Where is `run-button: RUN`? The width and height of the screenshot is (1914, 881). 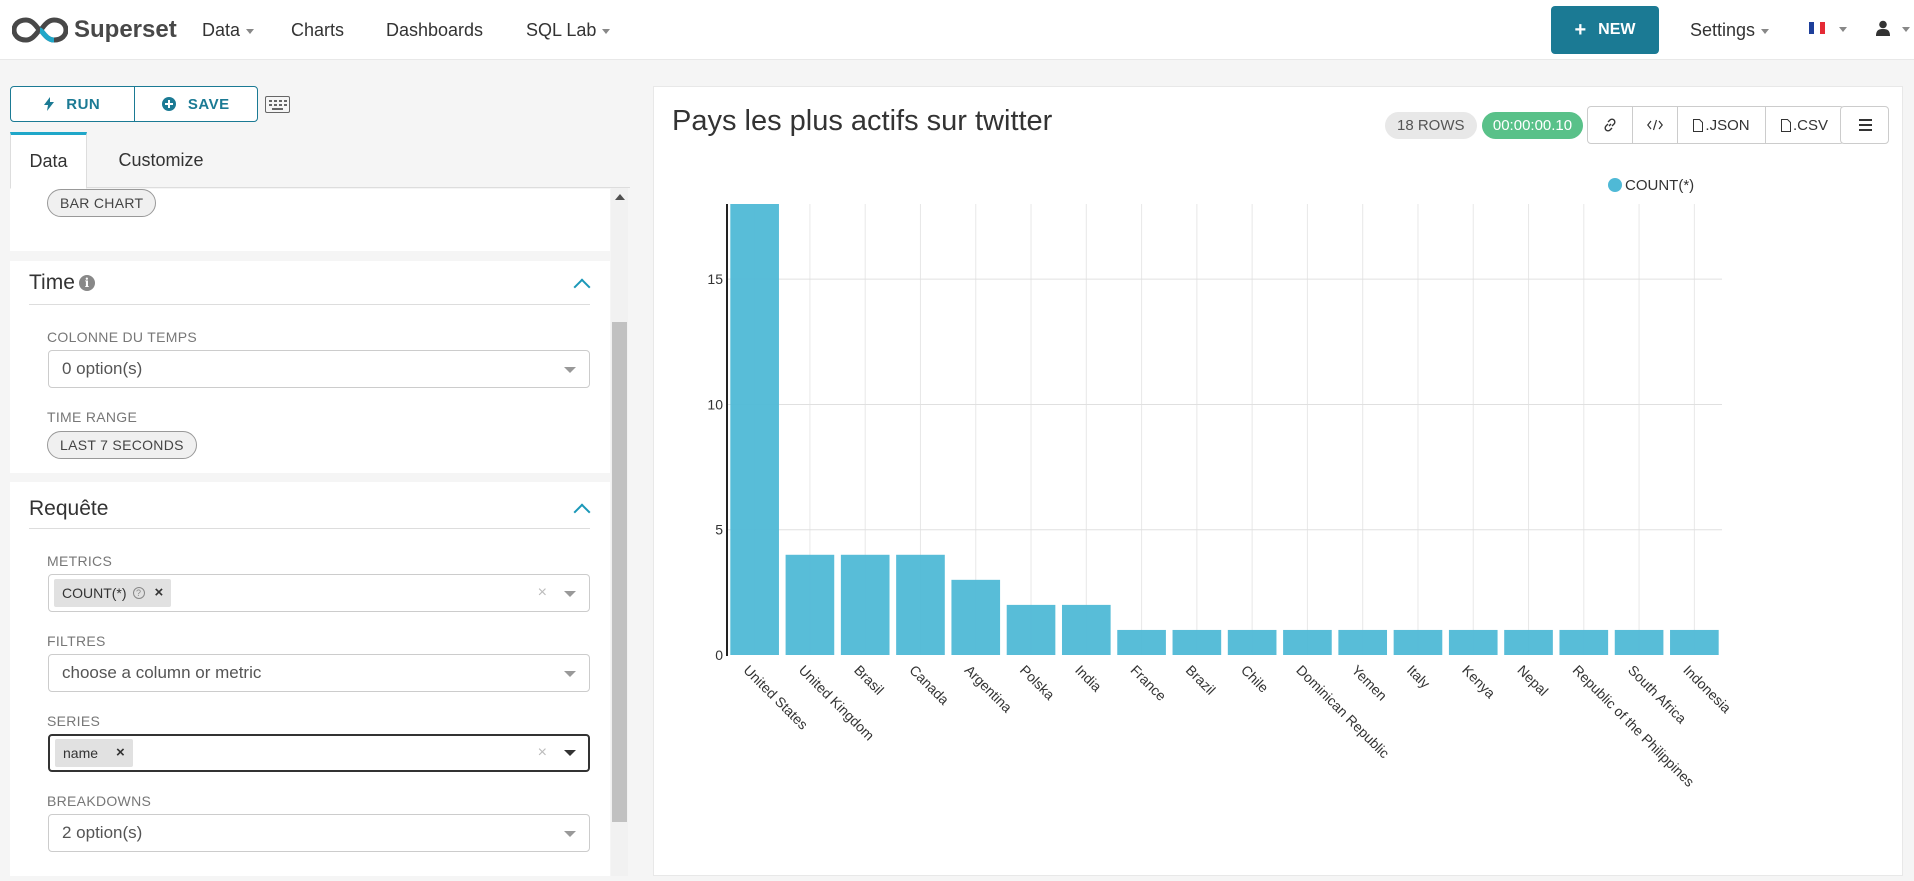
run-button: RUN is located at coordinates (72, 104).